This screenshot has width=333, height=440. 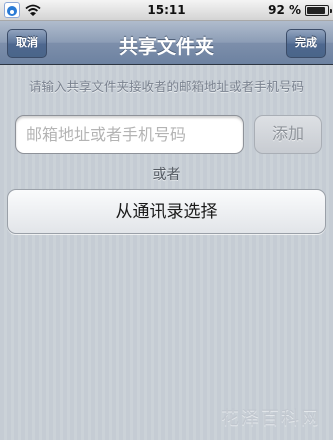 I want to click on done-button: 完成, so click(x=306, y=43).